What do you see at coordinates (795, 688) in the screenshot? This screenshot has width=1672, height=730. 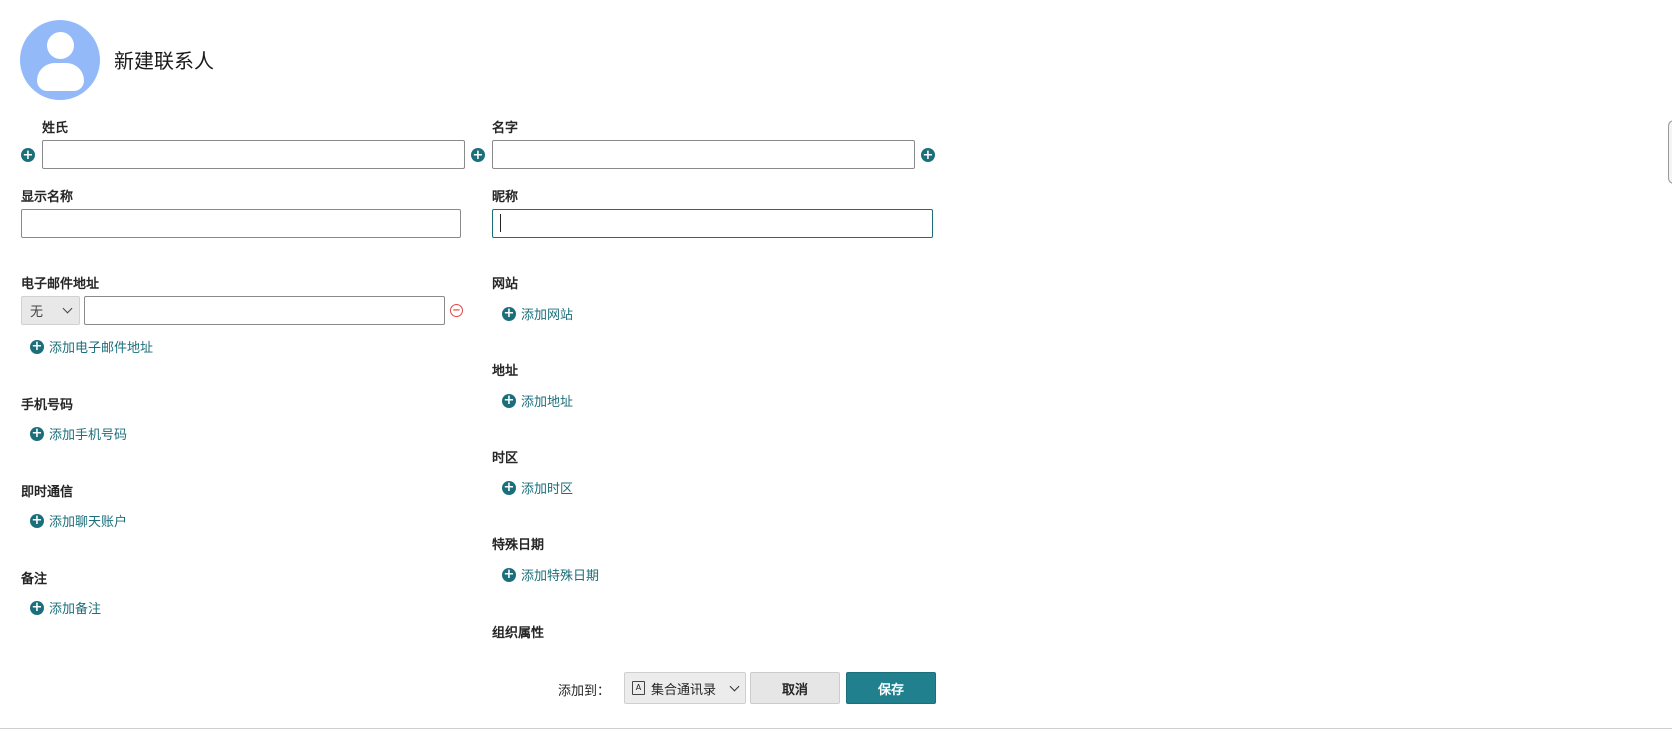 I see `cancel-button: 取消` at bounding box center [795, 688].